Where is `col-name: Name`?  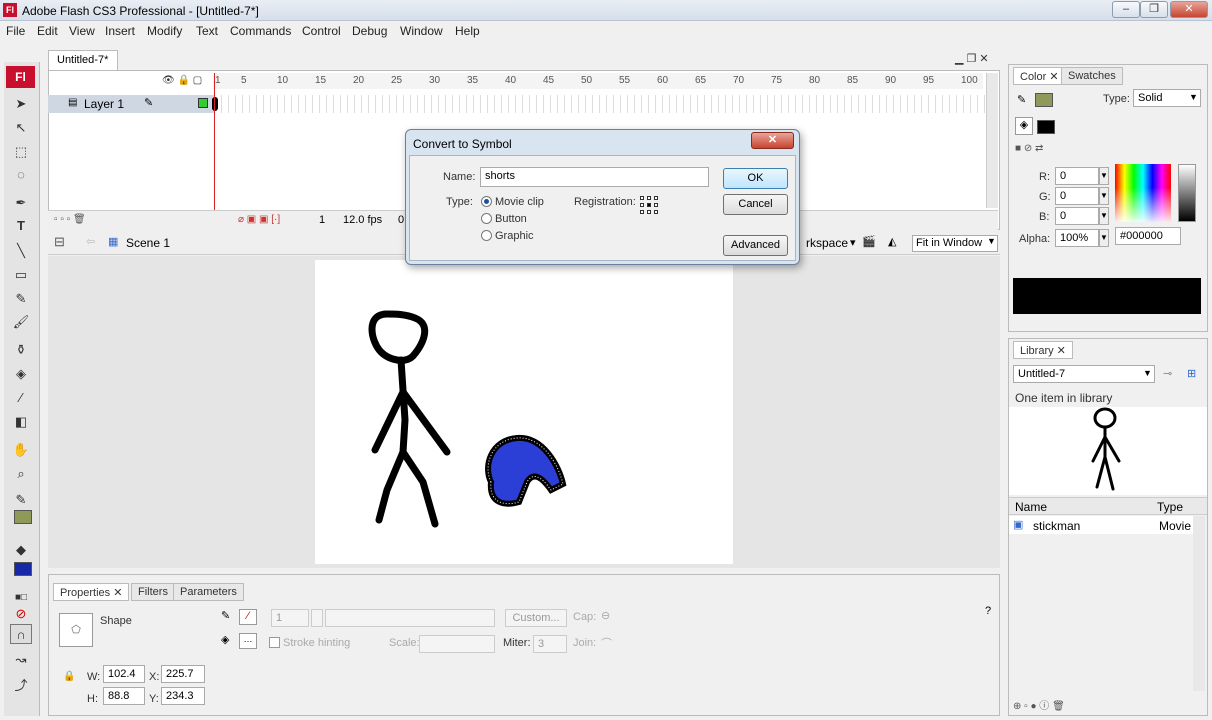 col-name: Name is located at coordinates (1031, 507).